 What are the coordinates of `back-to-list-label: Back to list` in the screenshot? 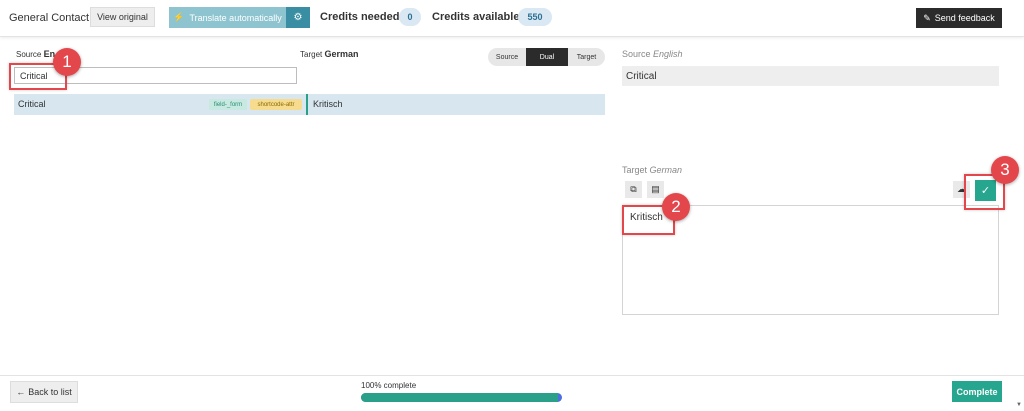 It's located at (50, 392).